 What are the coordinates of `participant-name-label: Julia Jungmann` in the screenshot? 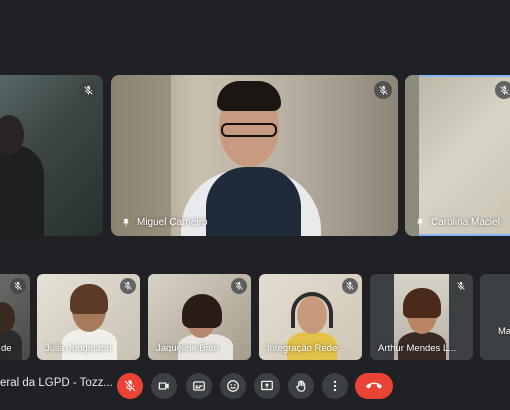 It's located at (78, 348).